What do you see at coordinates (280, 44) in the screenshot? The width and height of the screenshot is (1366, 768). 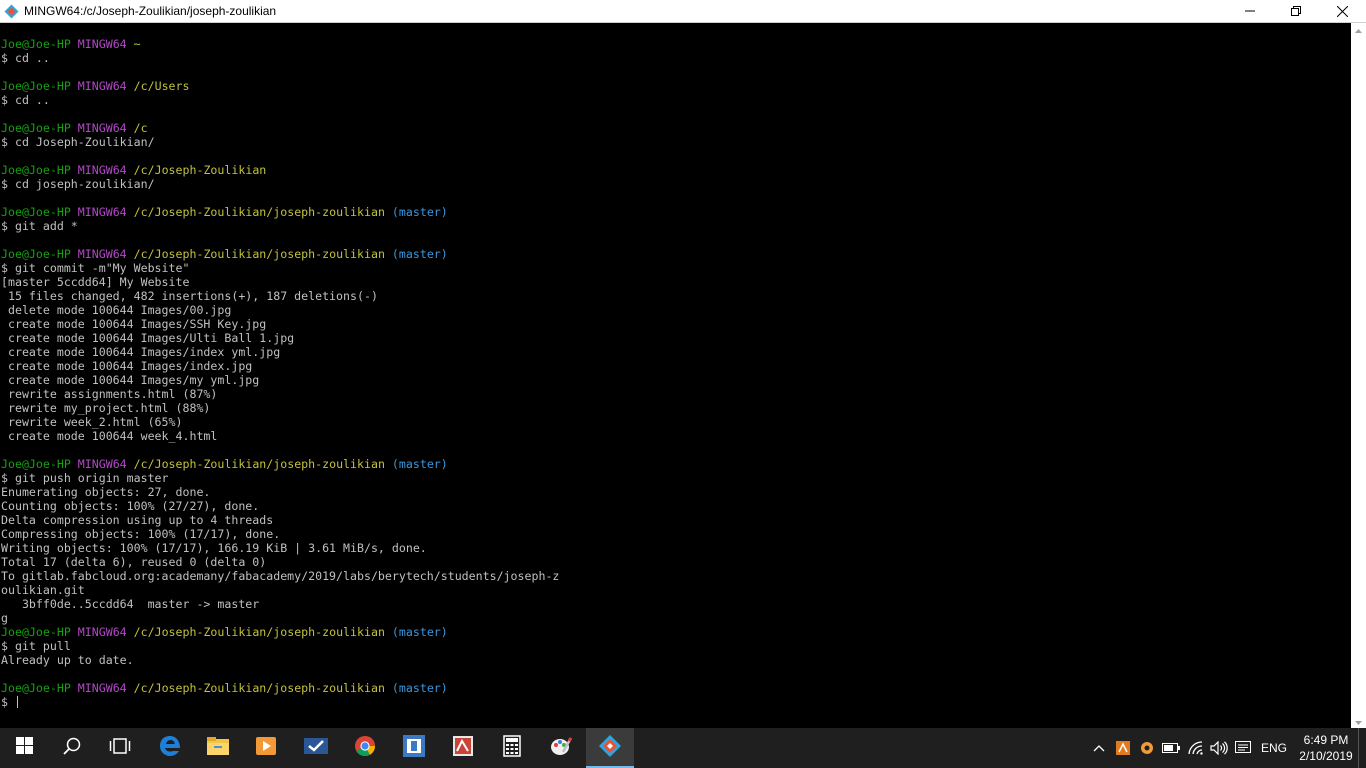 I see `prompt-line: Joe@Joe-HP MINGW64 ~` at bounding box center [280, 44].